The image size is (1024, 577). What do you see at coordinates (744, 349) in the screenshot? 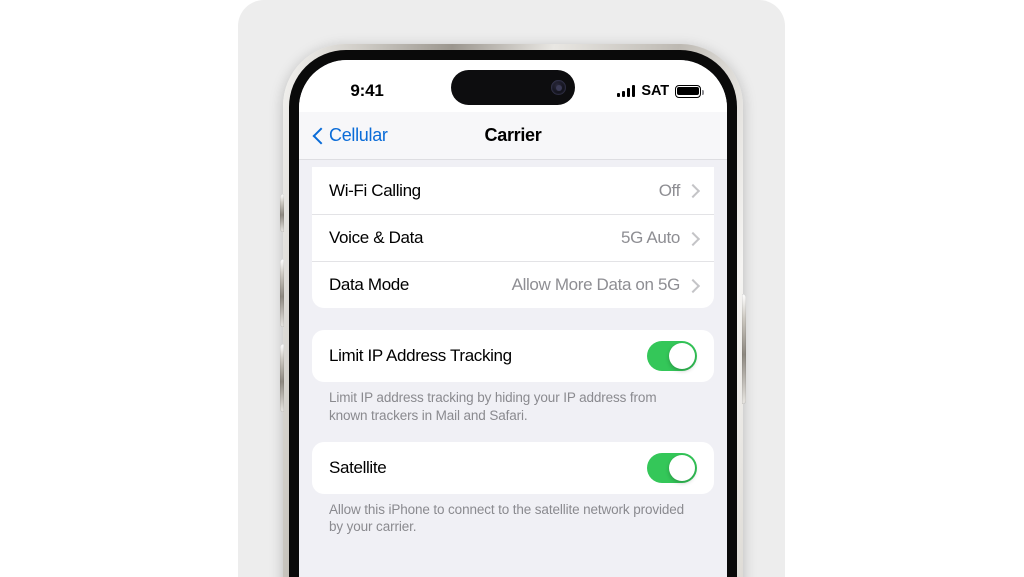
I see `power-button` at bounding box center [744, 349].